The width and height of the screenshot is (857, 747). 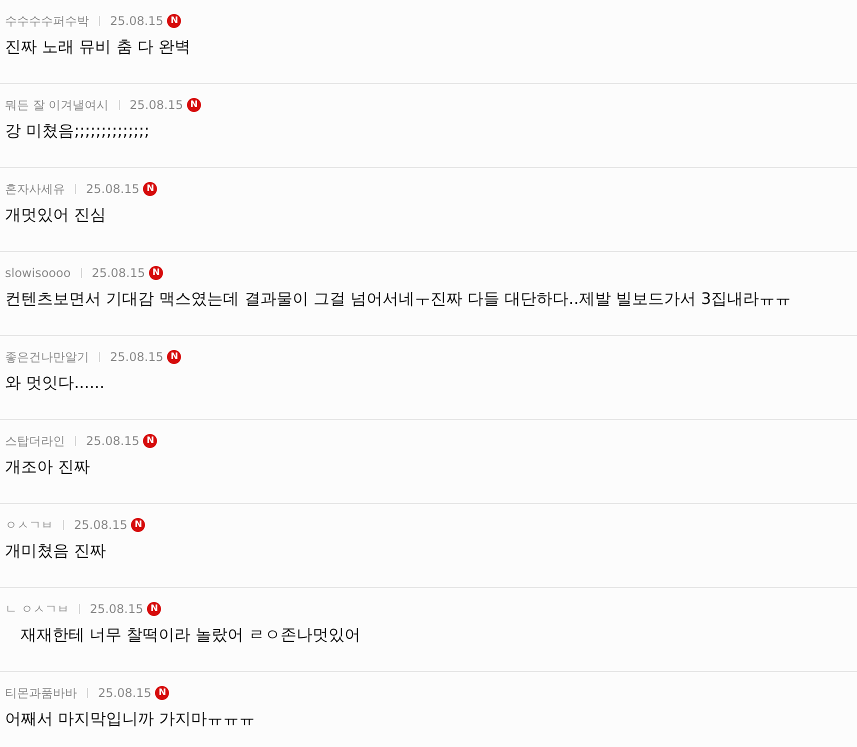 I want to click on comment-author: 스탑더라인, so click(x=35, y=441).